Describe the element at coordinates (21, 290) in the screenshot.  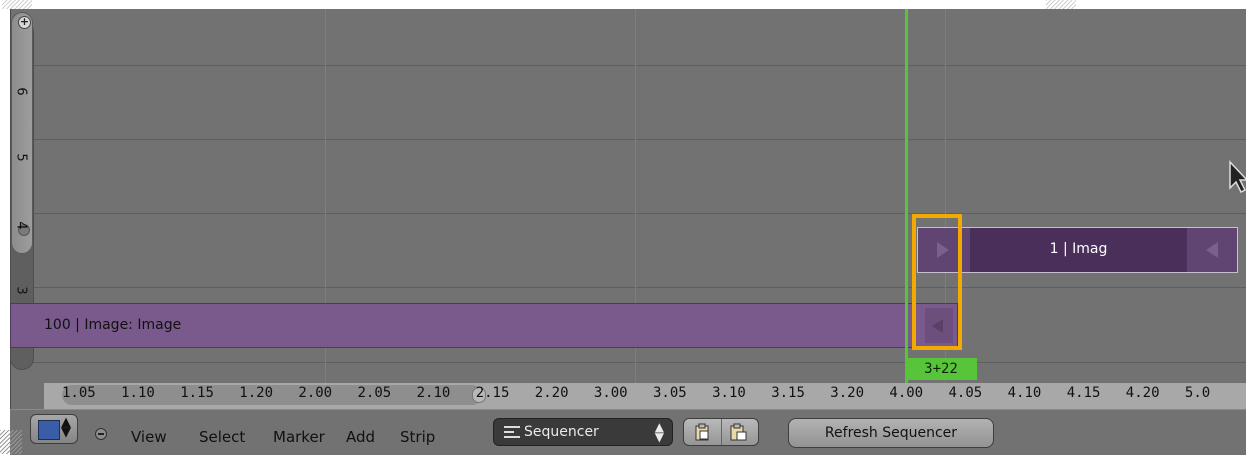
I see `channel-number-3: 3` at that location.